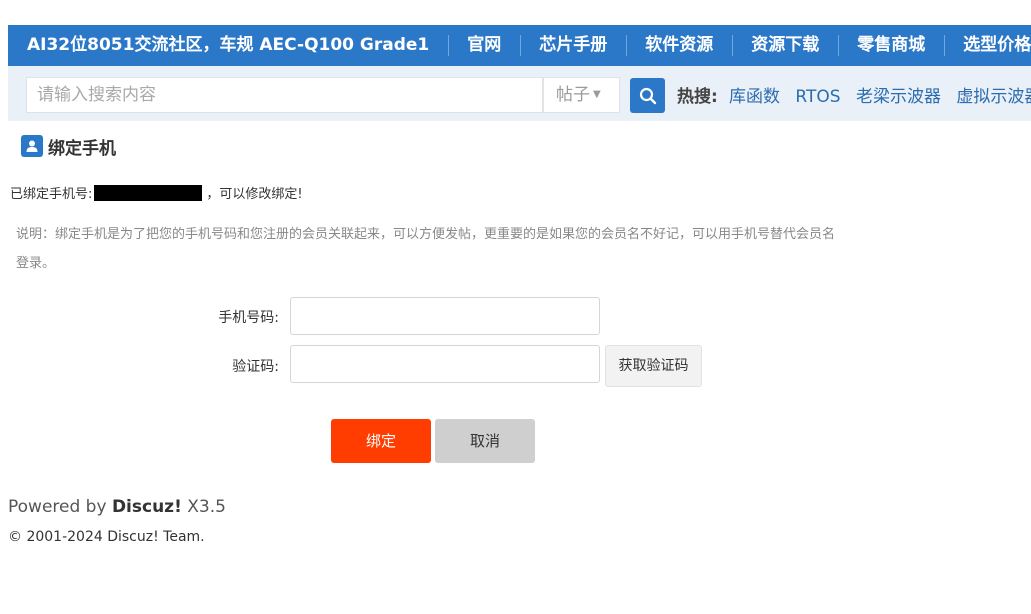  Describe the element at coordinates (573, 45) in the screenshot. I see `nav-item-chip-manual: 芯片手册` at that location.